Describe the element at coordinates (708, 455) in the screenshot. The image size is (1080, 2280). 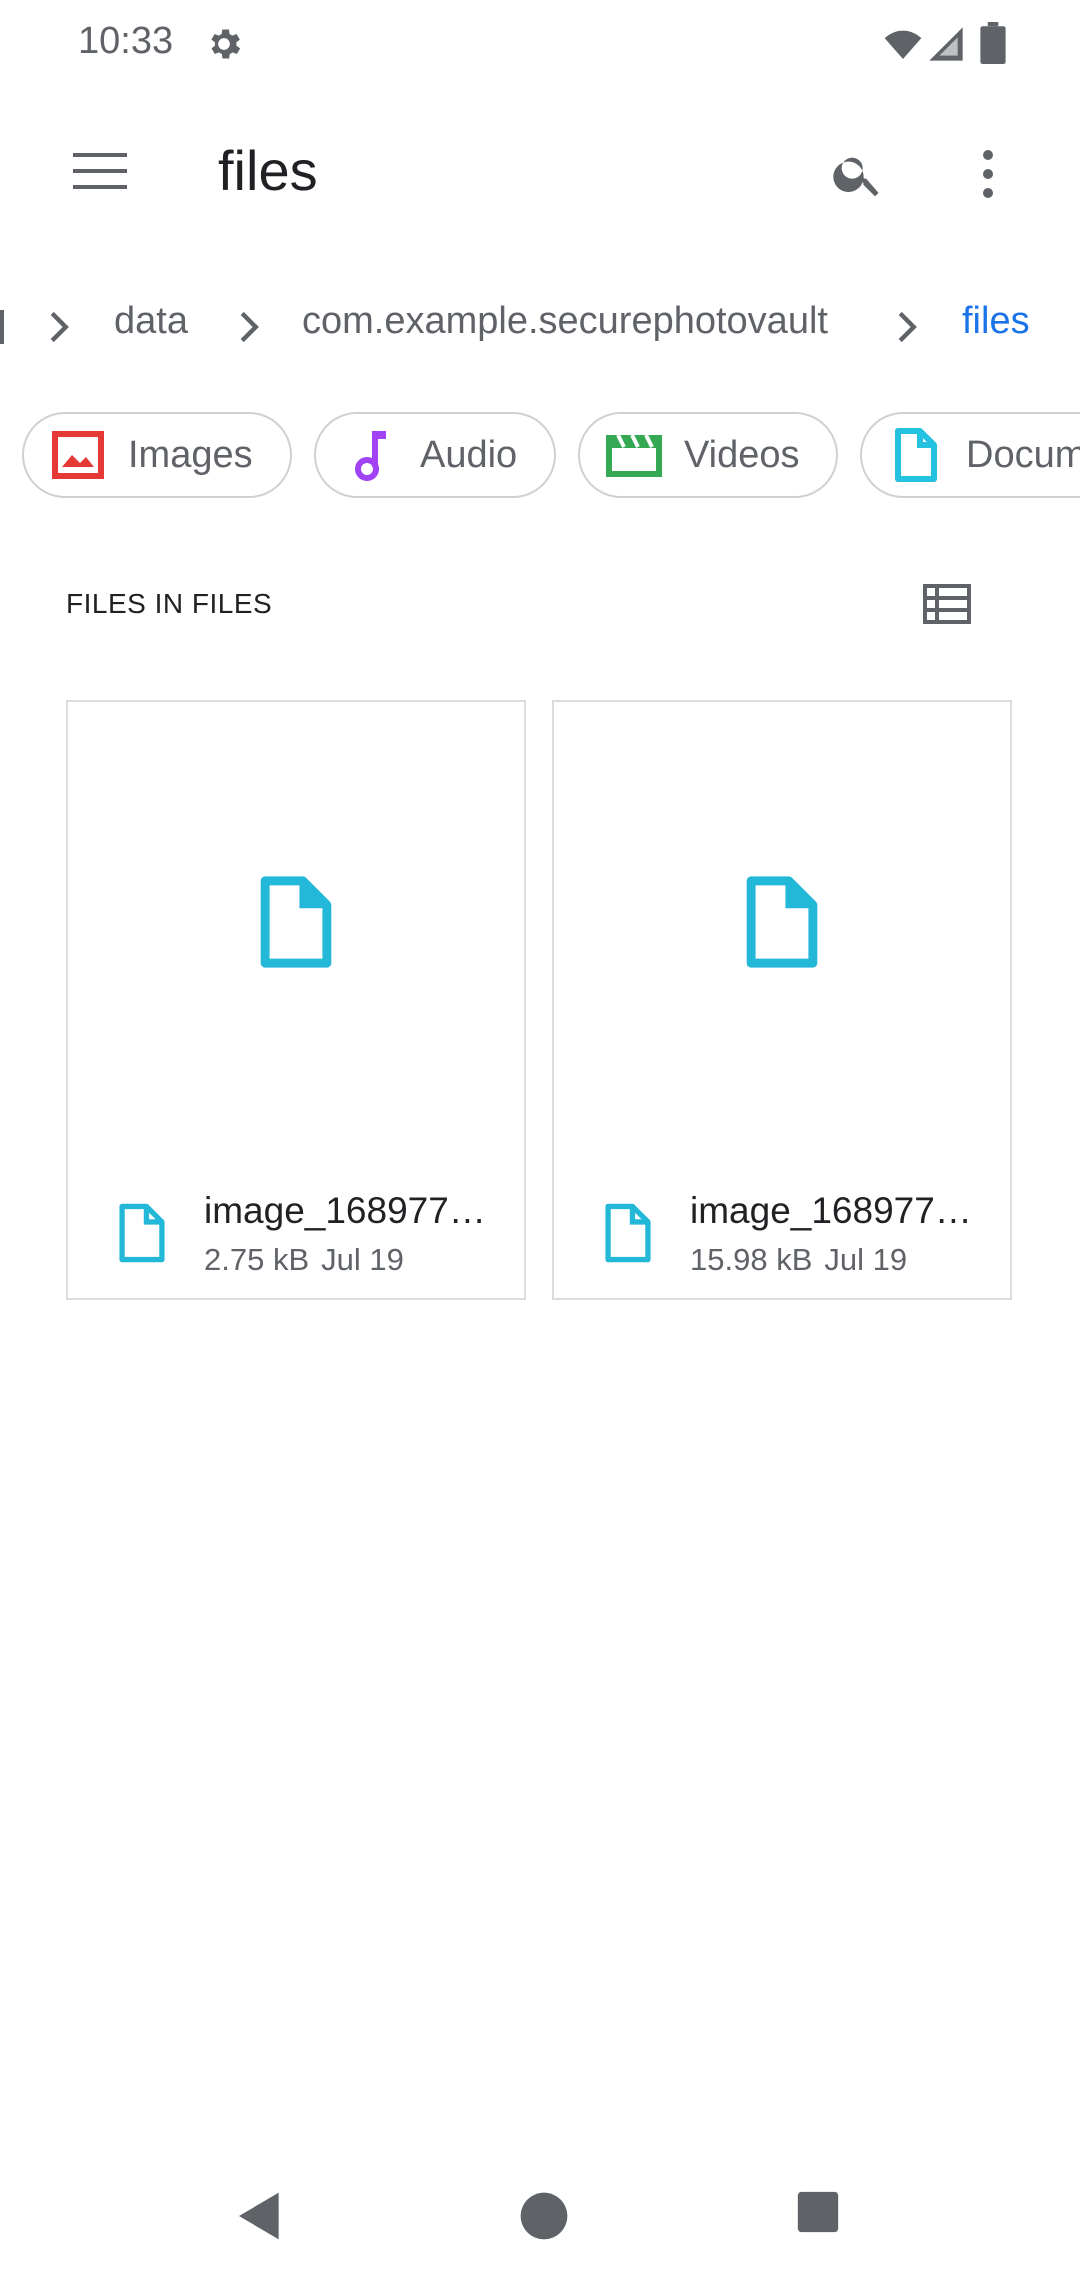
I see `chip-videos: Videos` at that location.